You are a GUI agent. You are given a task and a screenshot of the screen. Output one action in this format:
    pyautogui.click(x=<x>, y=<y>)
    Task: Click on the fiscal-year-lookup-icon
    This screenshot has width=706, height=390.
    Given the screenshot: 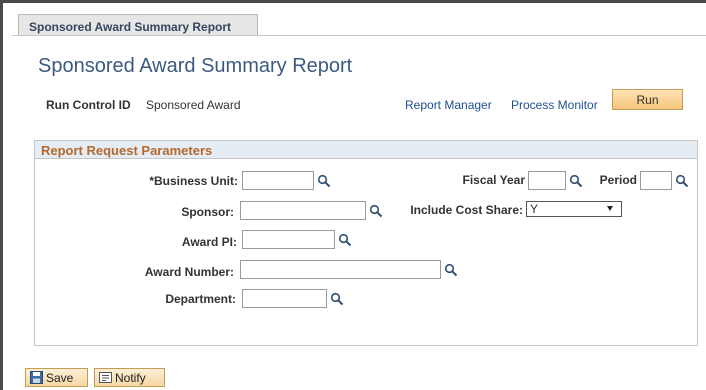 What is the action you would take?
    pyautogui.click(x=576, y=181)
    